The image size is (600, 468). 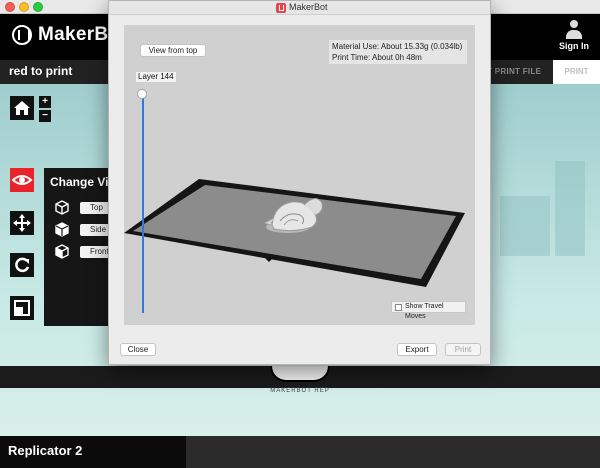 What do you see at coordinates (138, 349) in the screenshot?
I see `close-button: Close` at bounding box center [138, 349].